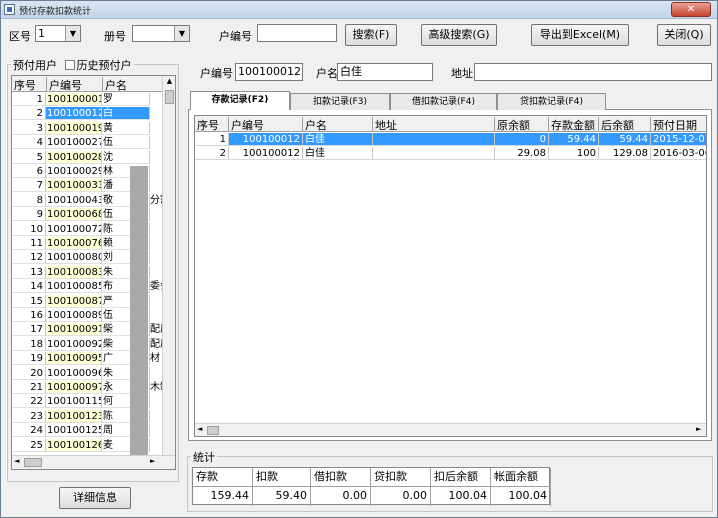 Image resolution: width=718 pixels, height=518 pixels. I want to click on user-list-header: 序号 户编号 户名, so click(93, 84).